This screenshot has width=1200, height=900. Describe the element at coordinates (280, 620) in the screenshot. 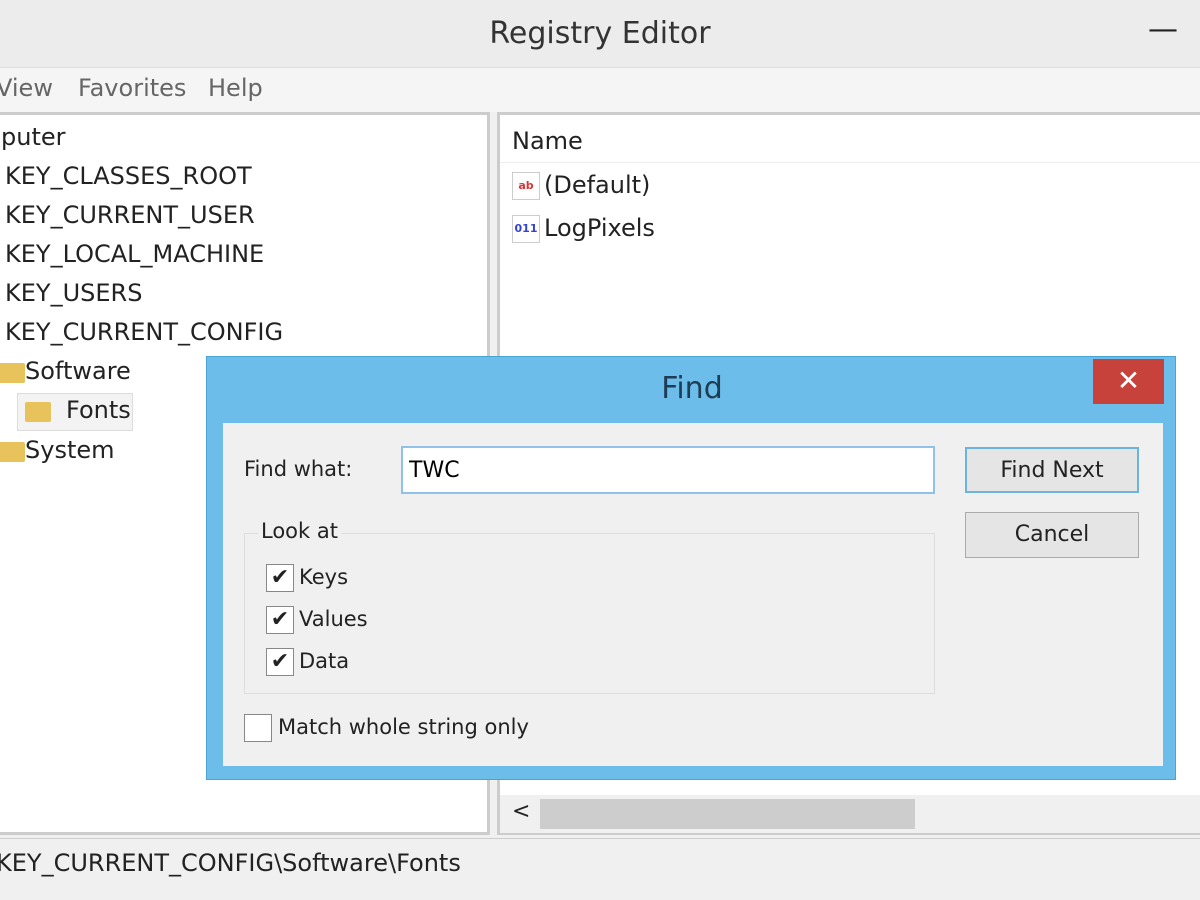

I see `values-checkbox: ✔` at that location.